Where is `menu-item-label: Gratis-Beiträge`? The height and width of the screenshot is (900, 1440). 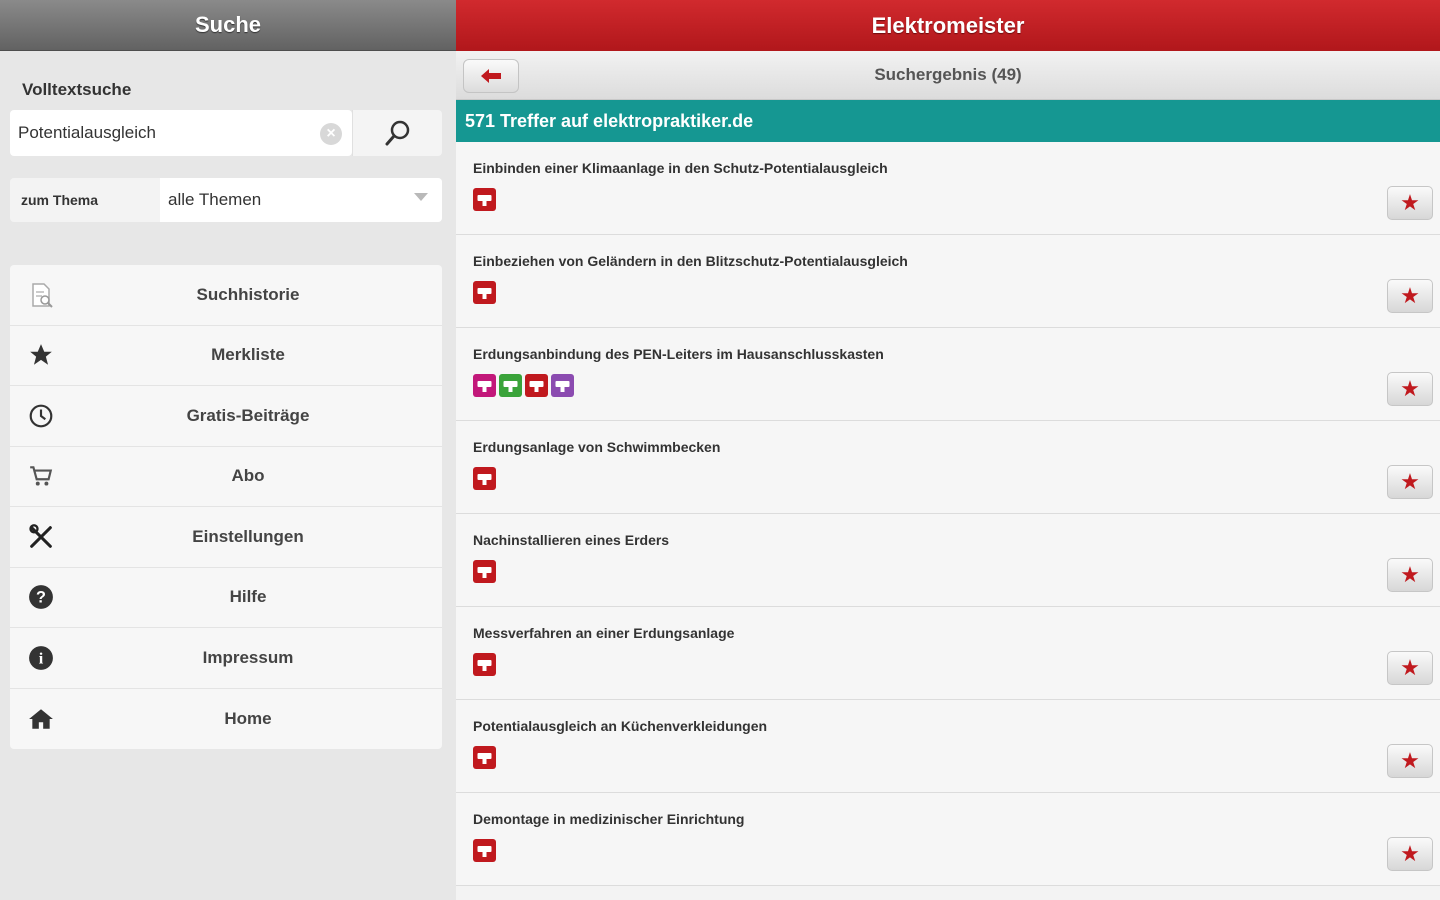 menu-item-label: Gratis-Beiträge is located at coordinates (248, 415).